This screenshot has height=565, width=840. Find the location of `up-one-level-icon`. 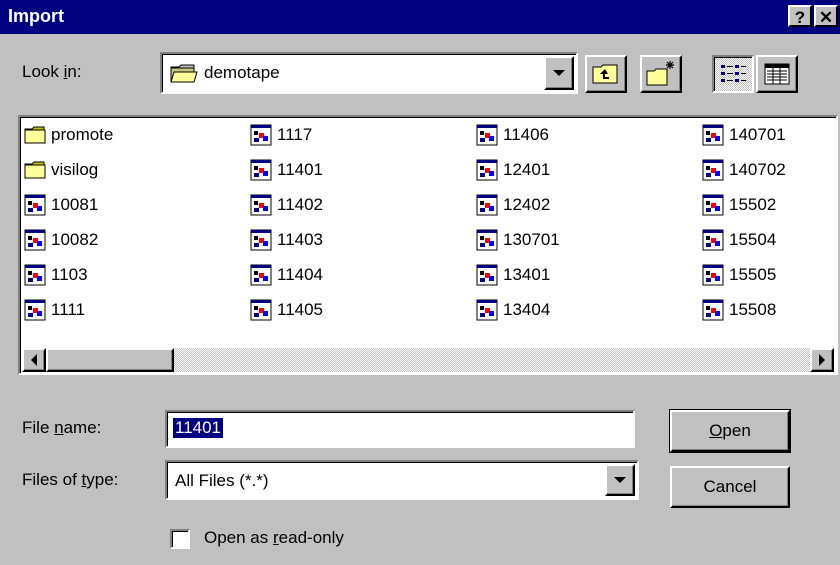

up-one-level-icon is located at coordinates (605, 74).